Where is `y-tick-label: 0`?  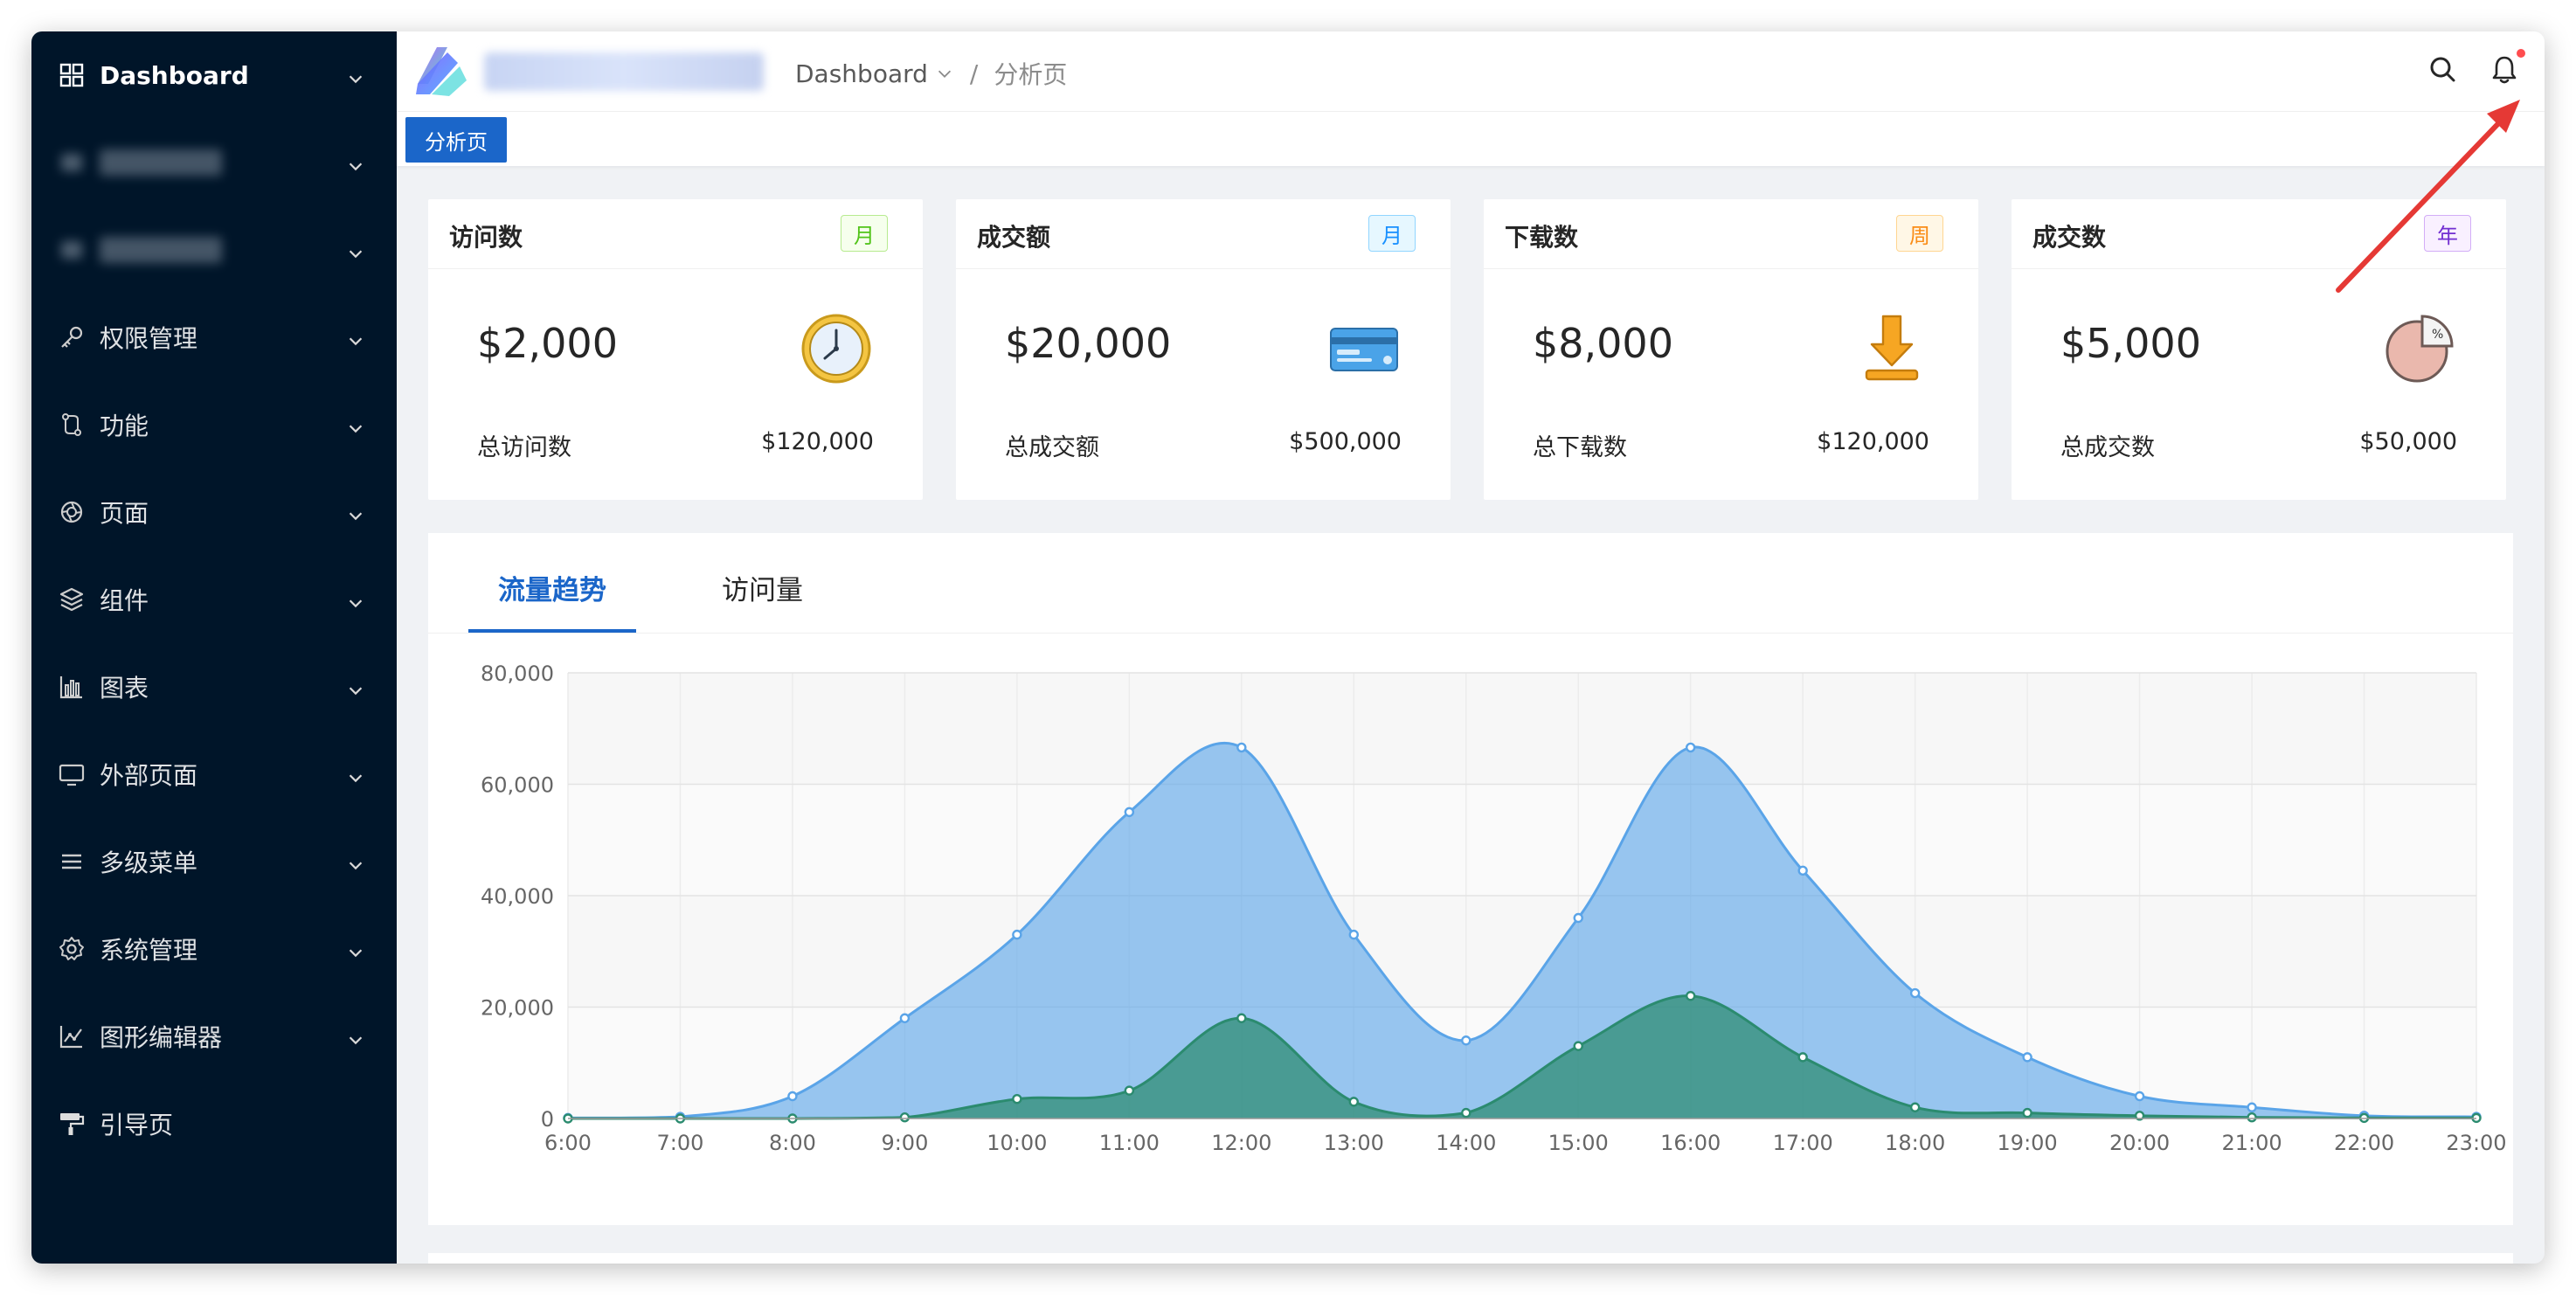
y-tick-label: 0 is located at coordinates (547, 1119).